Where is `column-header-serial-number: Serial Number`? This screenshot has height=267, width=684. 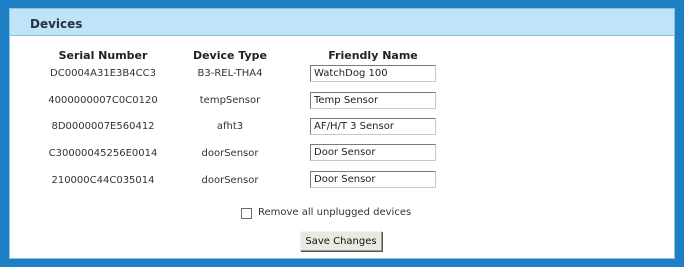
column-header-serial-number: Serial Number is located at coordinates (103, 55).